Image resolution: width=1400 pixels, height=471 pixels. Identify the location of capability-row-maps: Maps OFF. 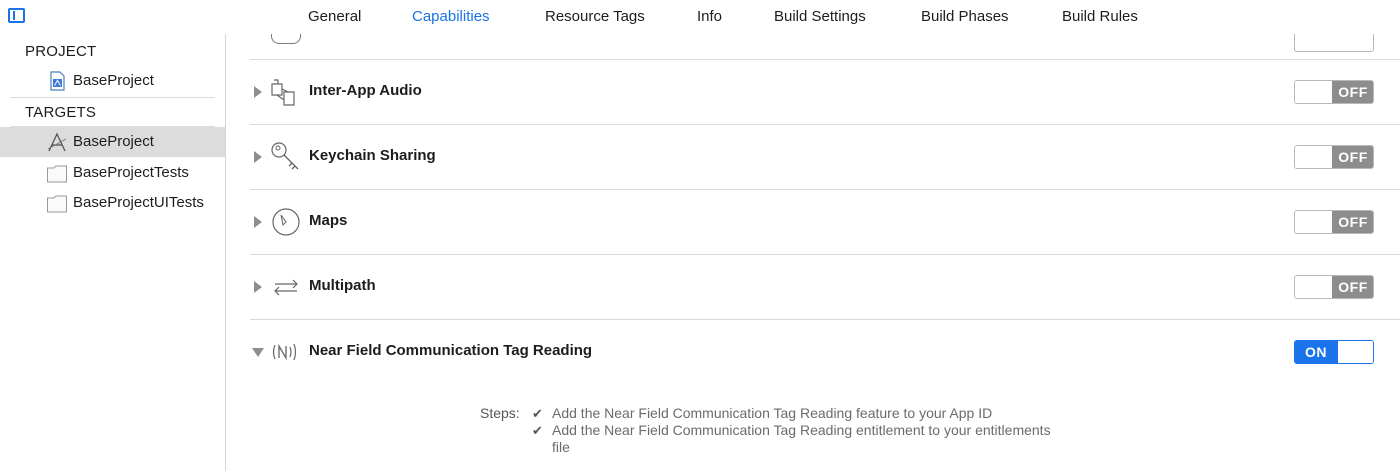
(813, 222).